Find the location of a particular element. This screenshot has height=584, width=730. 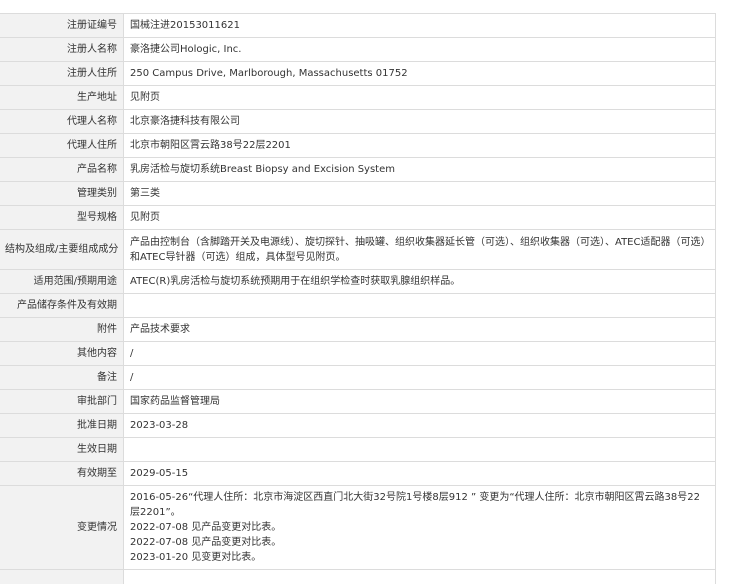

row-registrant-name: 注册人名称 豪洛捷公司Hologic, Inc. is located at coordinates (358, 49).